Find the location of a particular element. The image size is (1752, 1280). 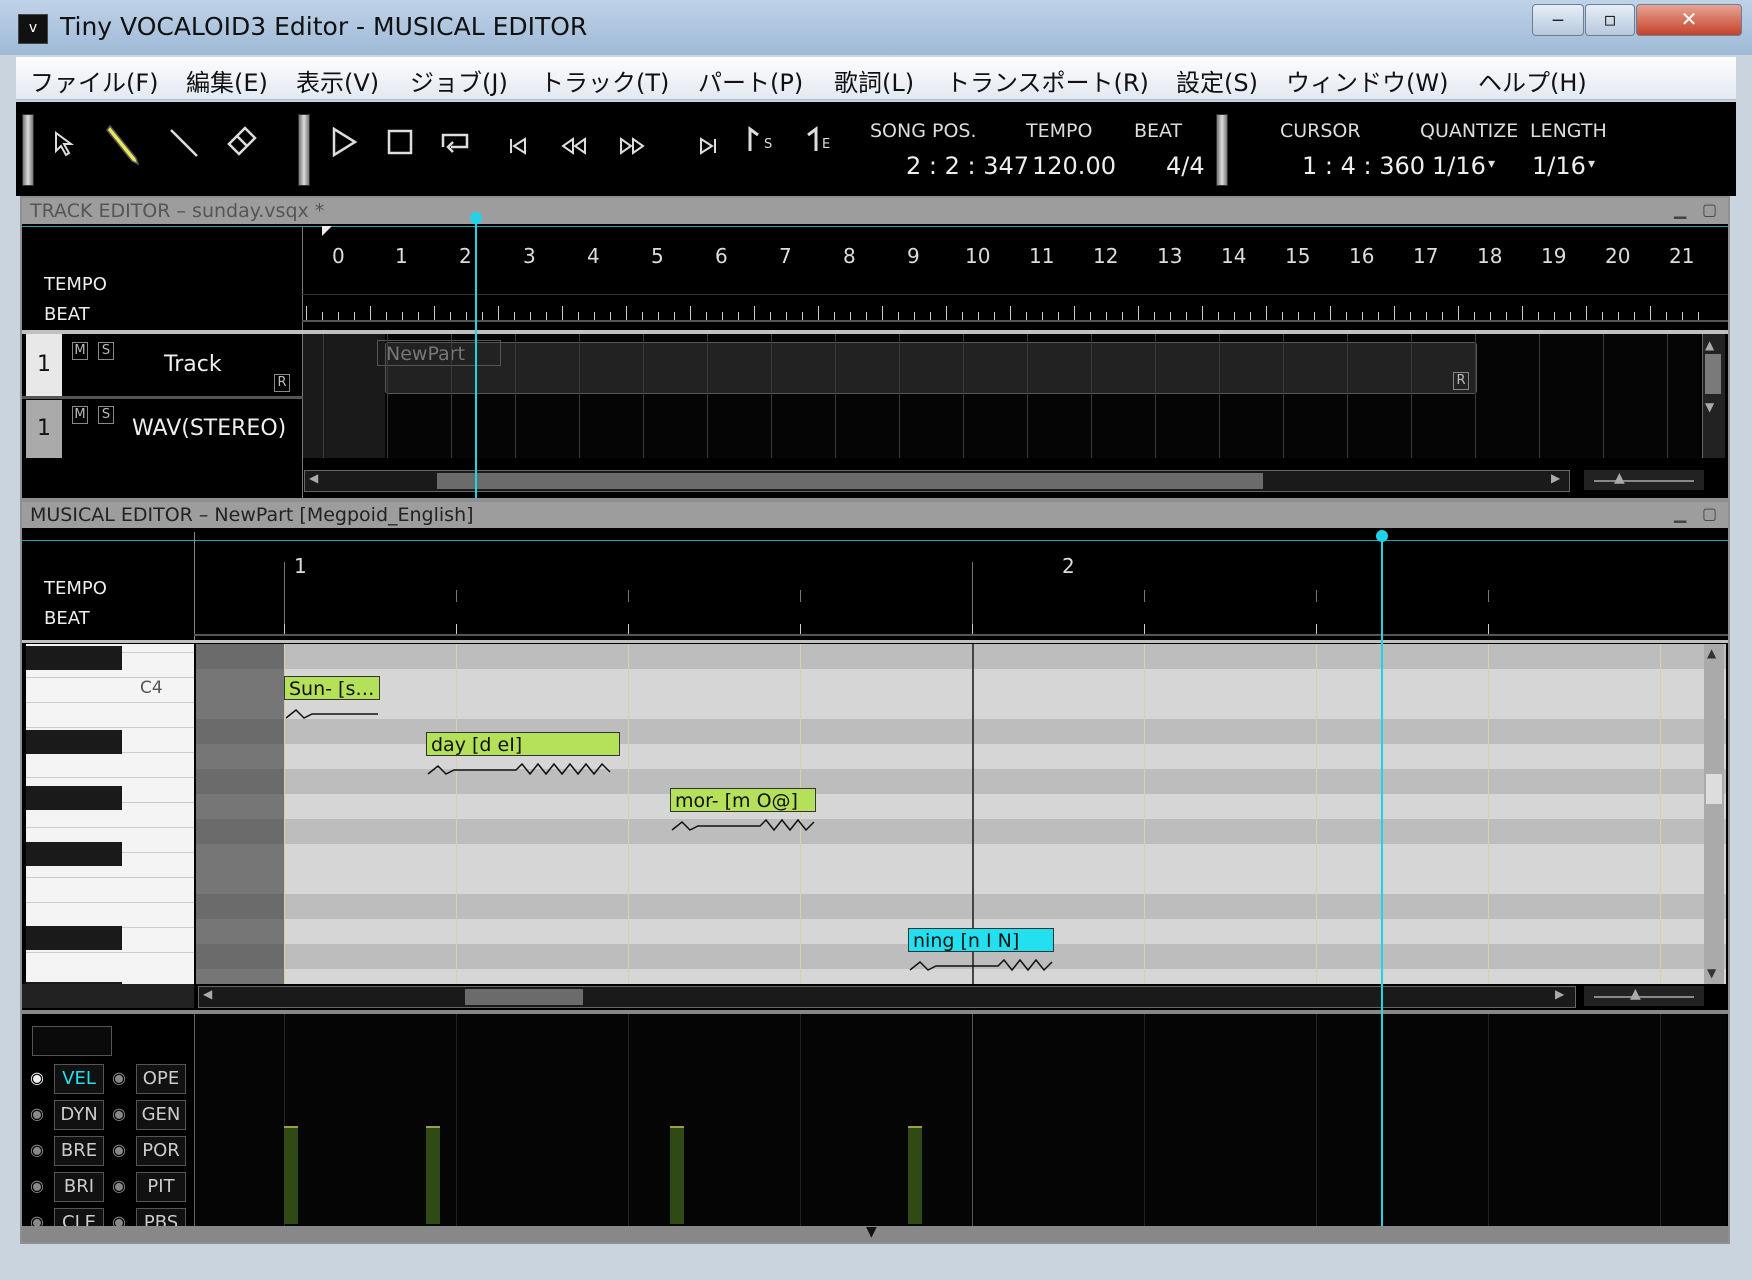

bottom-splitter: ▼ is located at coordinates (875, 1233).